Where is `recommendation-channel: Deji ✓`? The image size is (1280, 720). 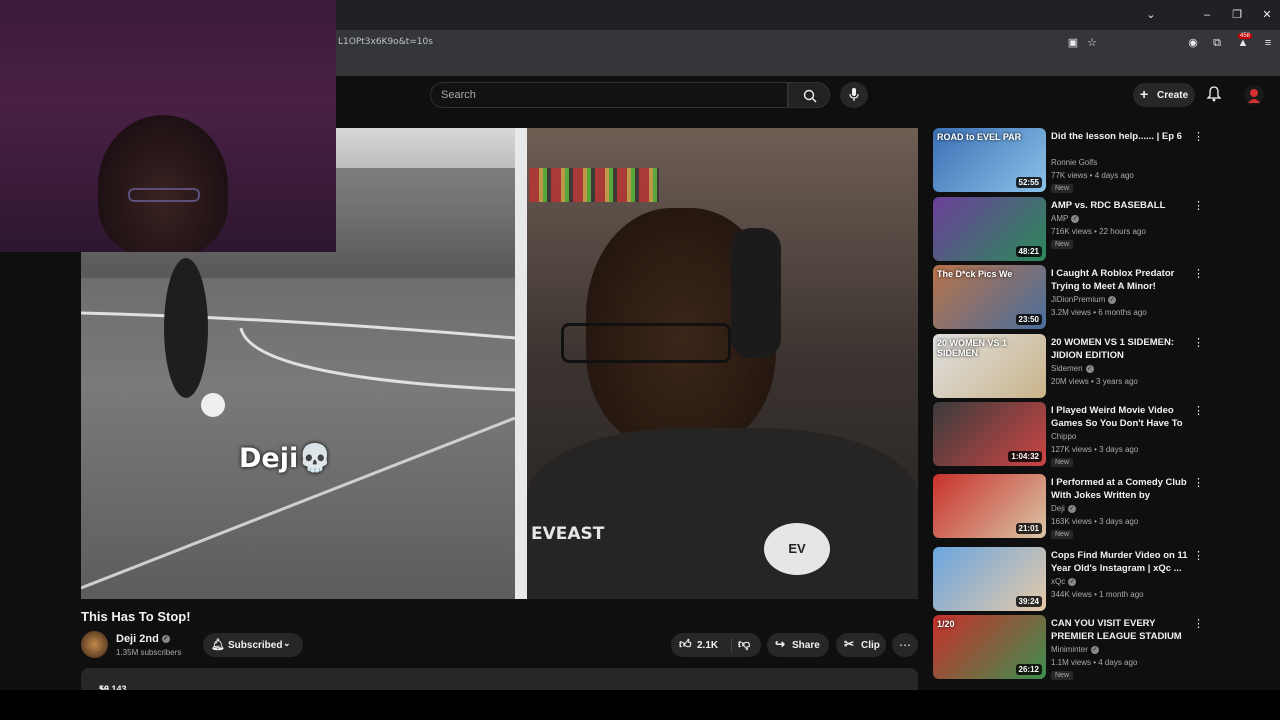 recommendation-channel: Deji ✓ is located at coordinates (1063, 508).